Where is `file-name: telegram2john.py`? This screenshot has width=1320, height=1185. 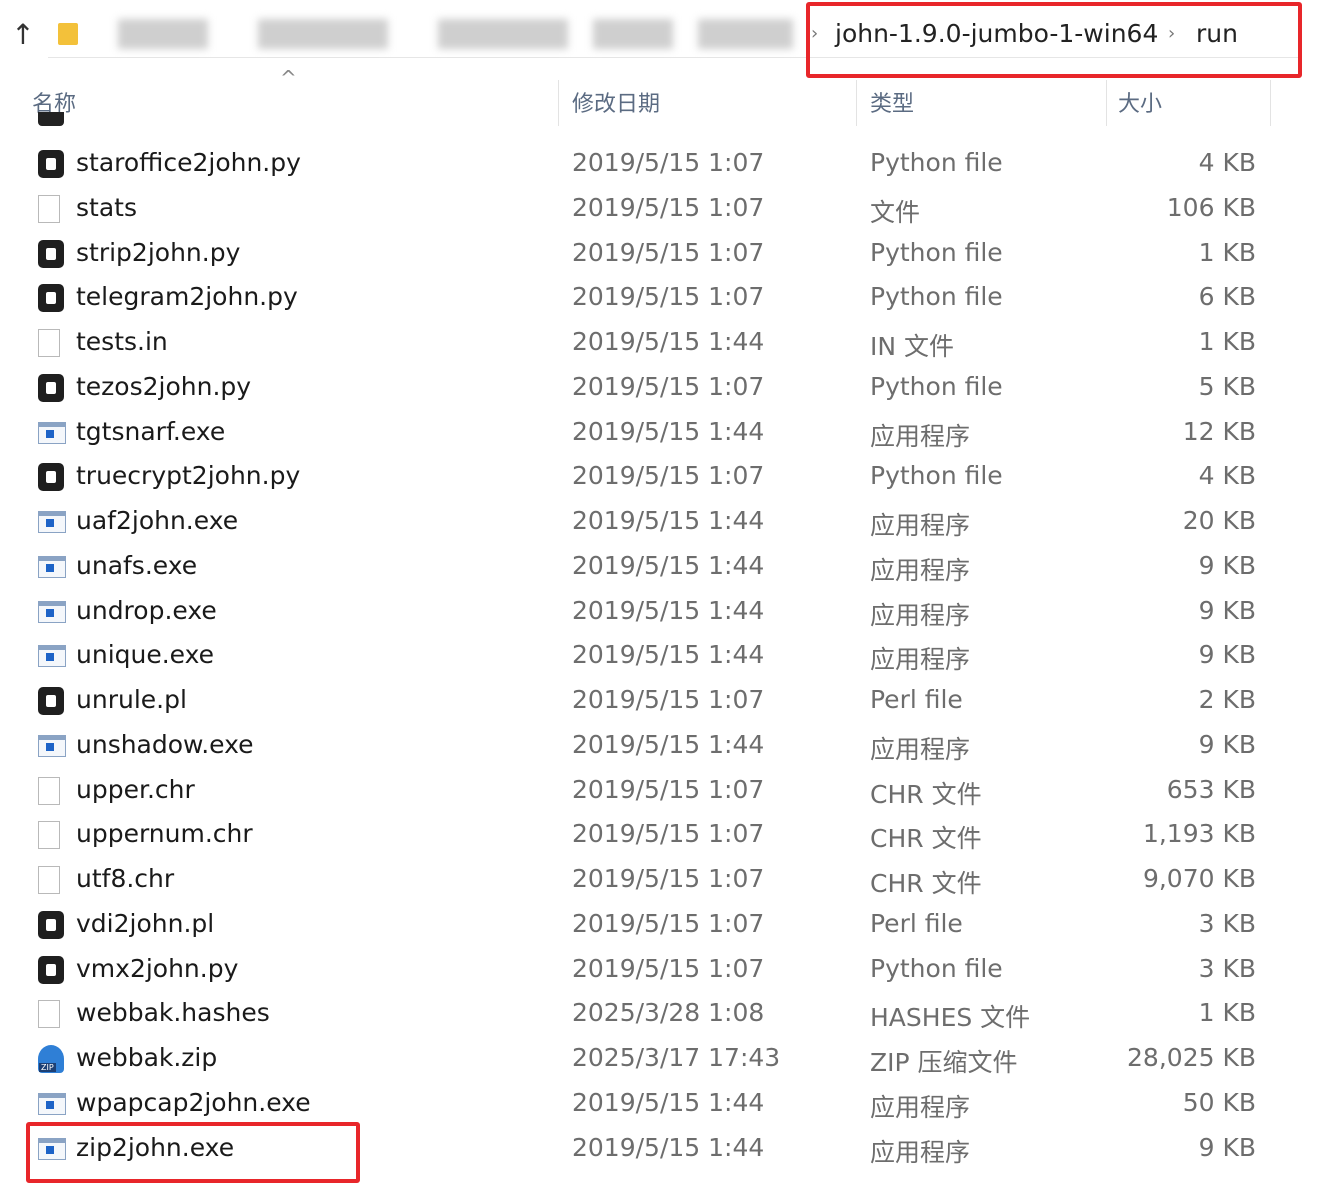 file-name: telegram2john.py is located at coordinates (187, 296).